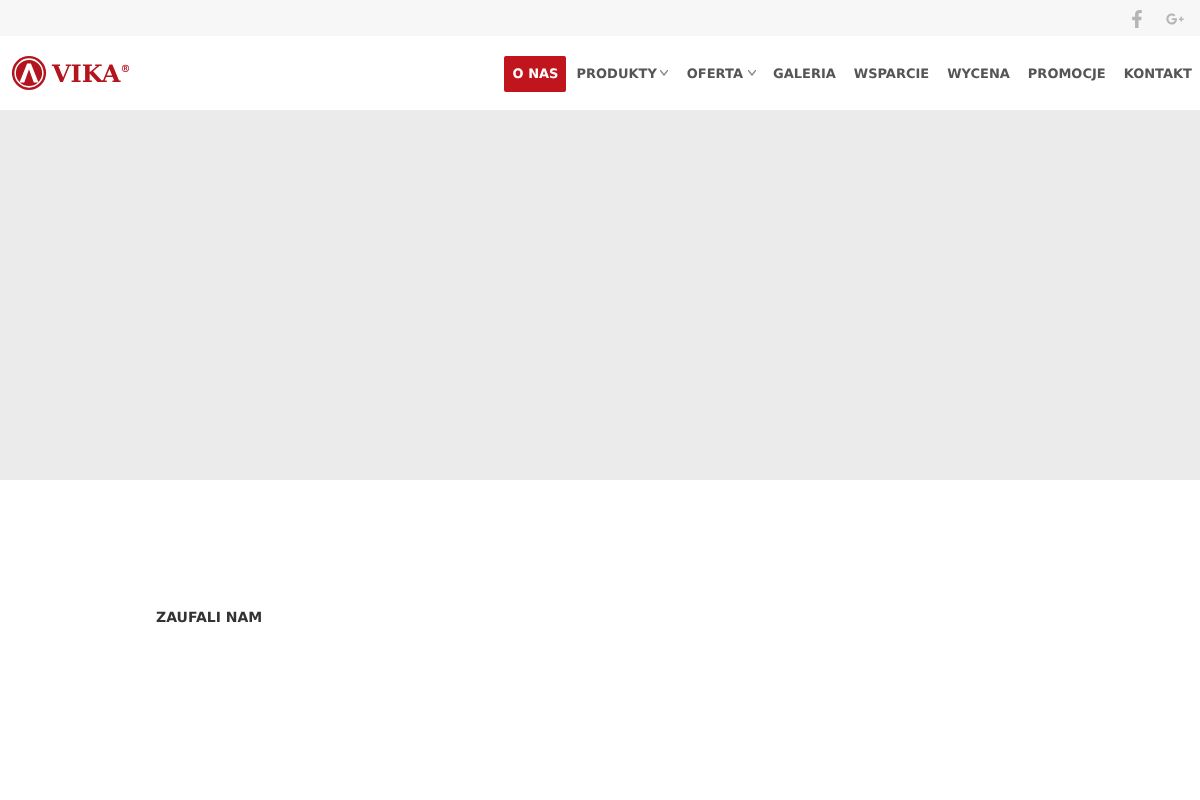 The width and height of the screenshot is (1200, 800). I want to click on logo-emblem-icon, so click(29, 73).